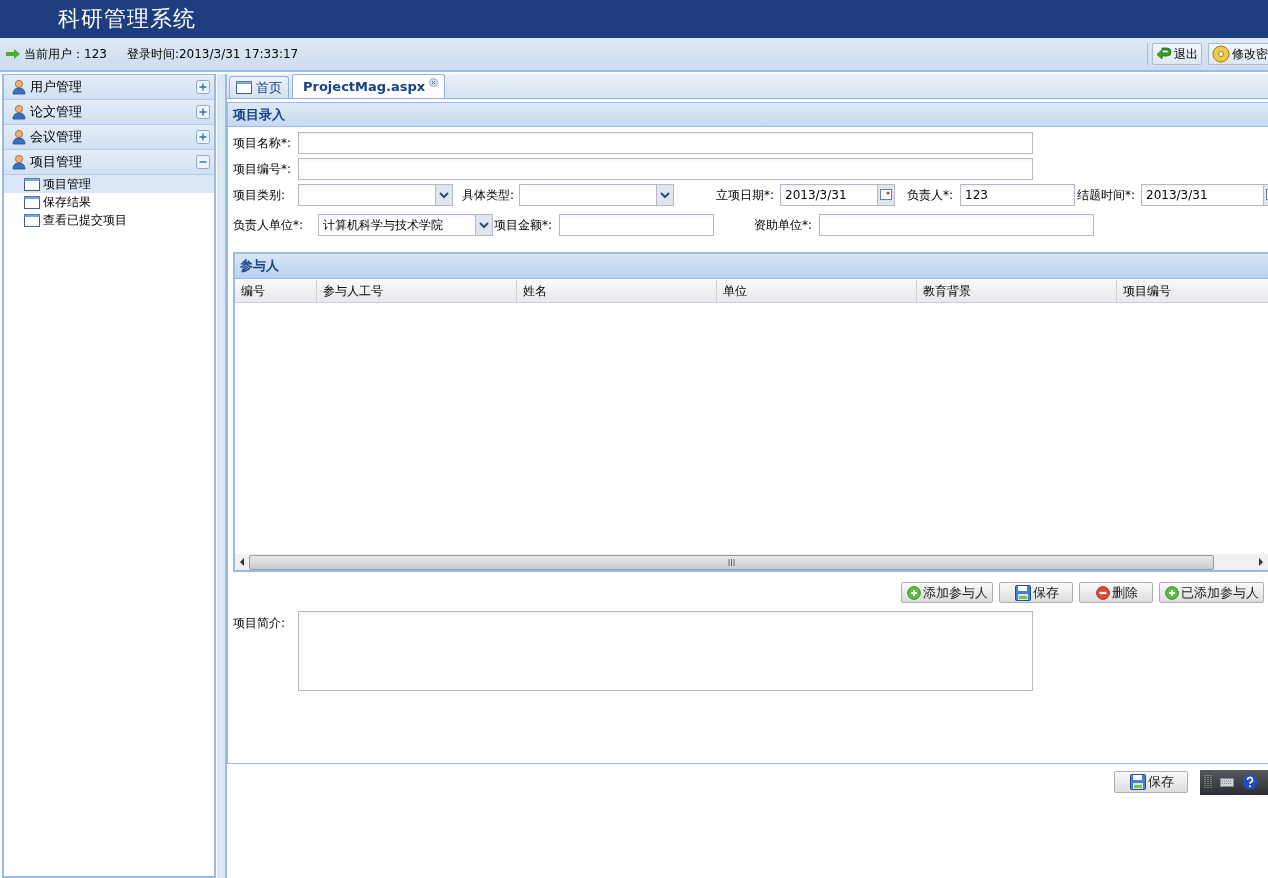  Describe the element at coordinates (127, 19) in the screenshot. I see `app-title: 科研管理系统` at that location.